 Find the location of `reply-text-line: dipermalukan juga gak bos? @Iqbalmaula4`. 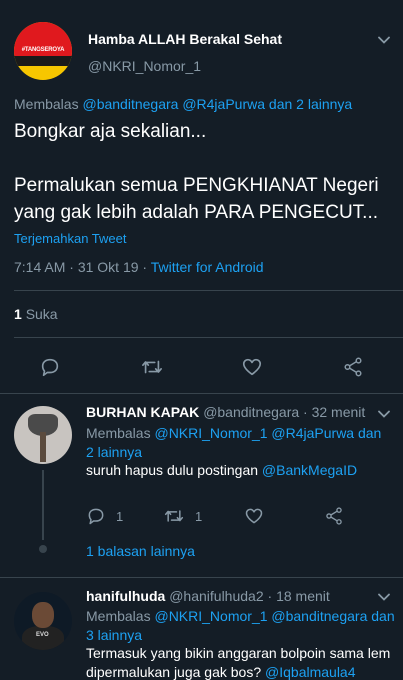

reply-text-line: dipermalukan juga gak bos? @Iqbalmaula4 is located at coordinates (241, 671).